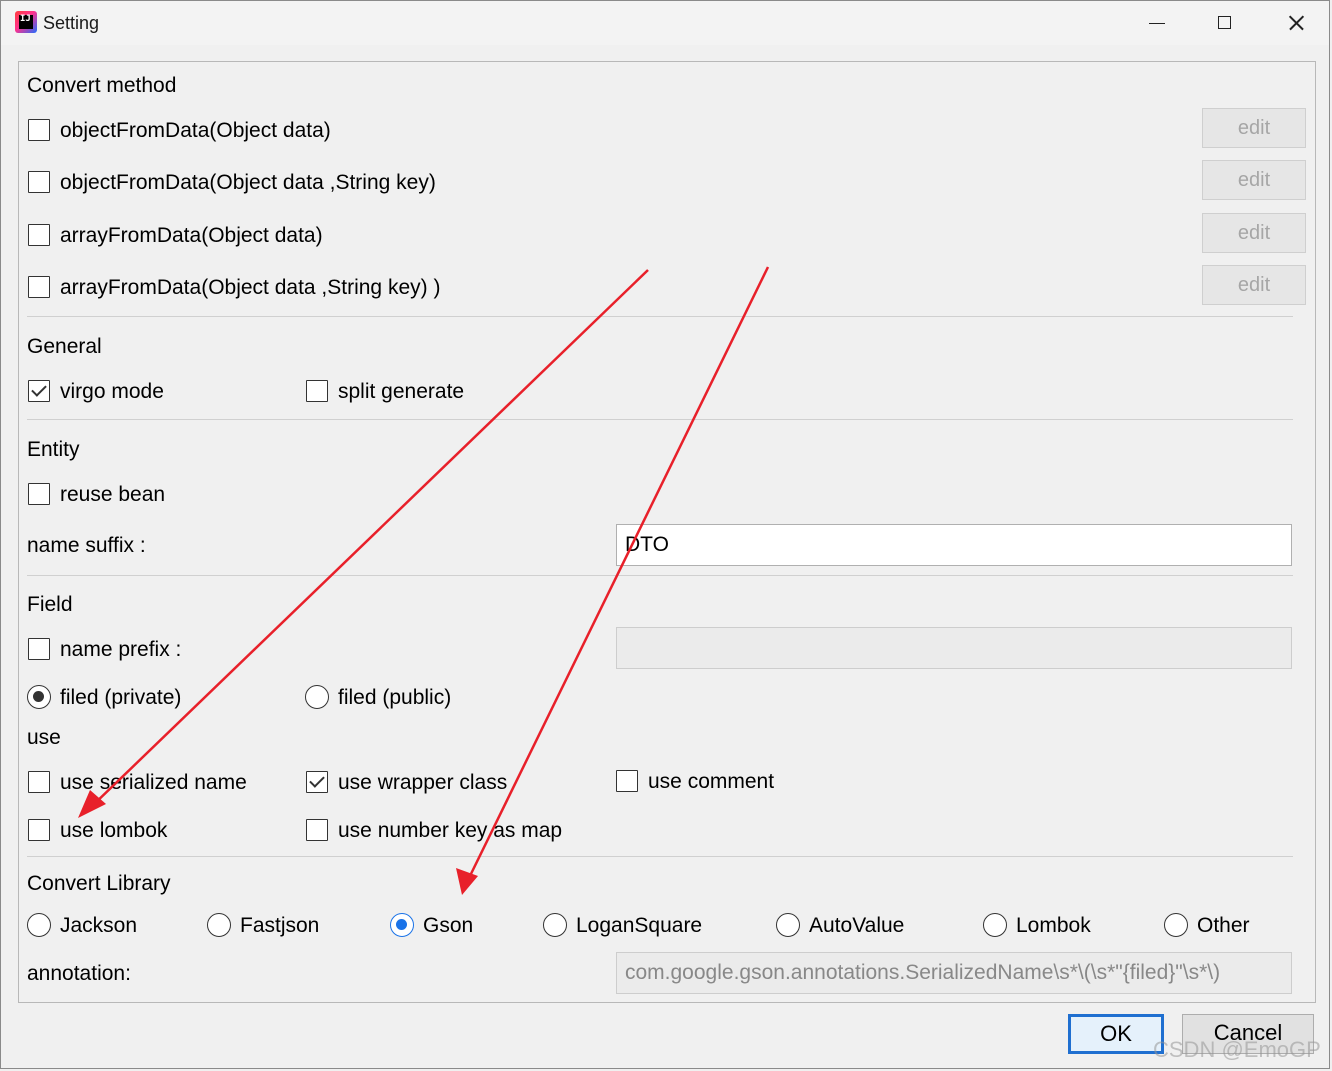  What do you see at coordinates (248, 182) in the screenshot?
I see `object-from-data-key-label: objectFromData(Object data ,String key)` at bounding box center [248, 182].